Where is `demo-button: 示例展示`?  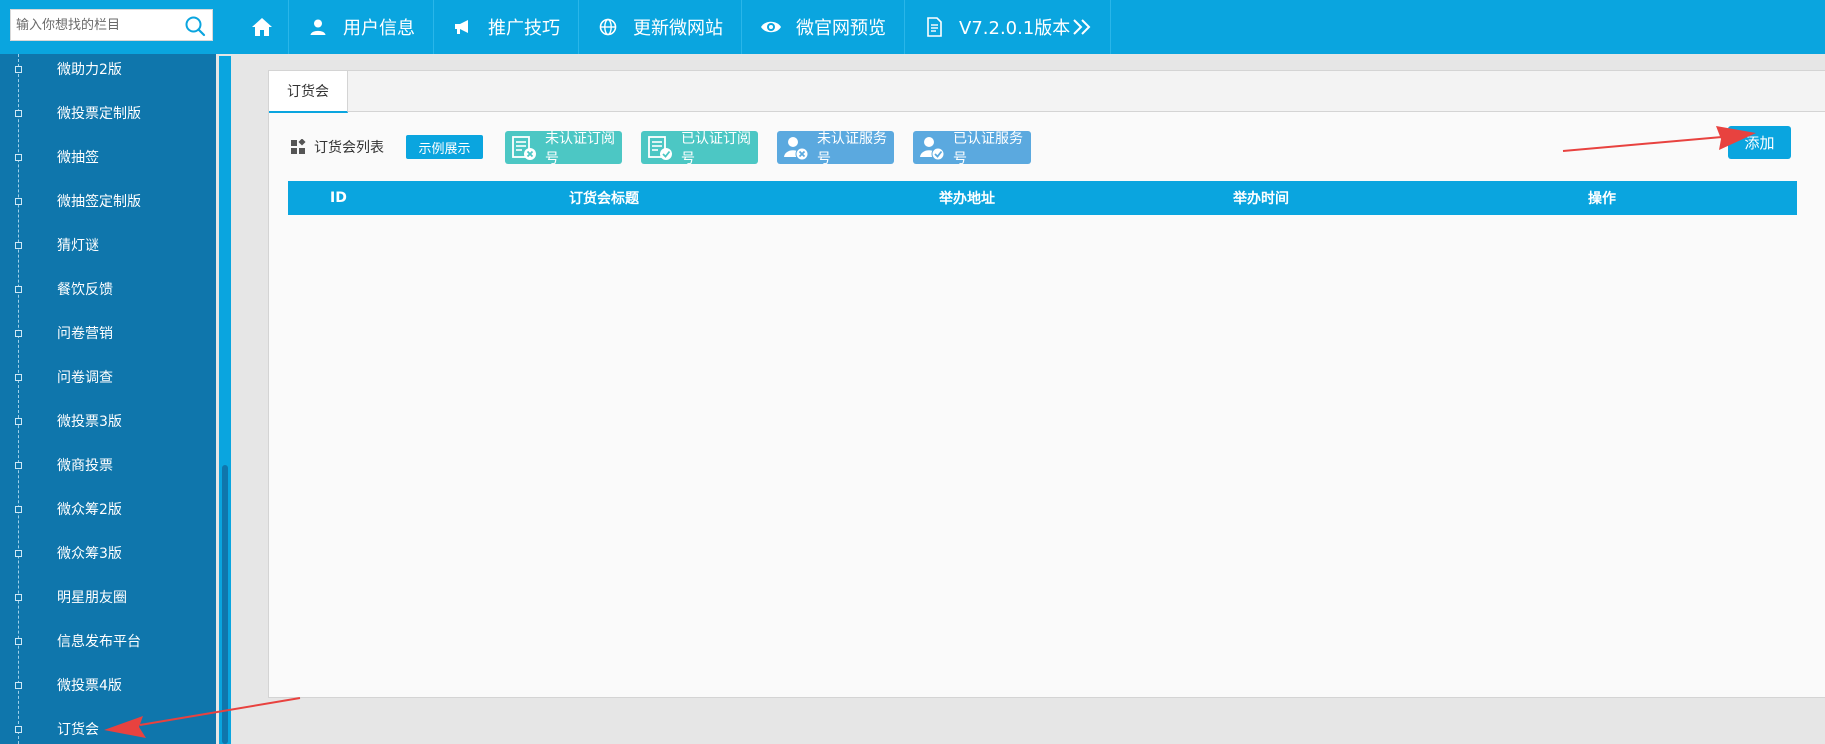
demo-button: 示例展示 is located at coordinates (444, 147).